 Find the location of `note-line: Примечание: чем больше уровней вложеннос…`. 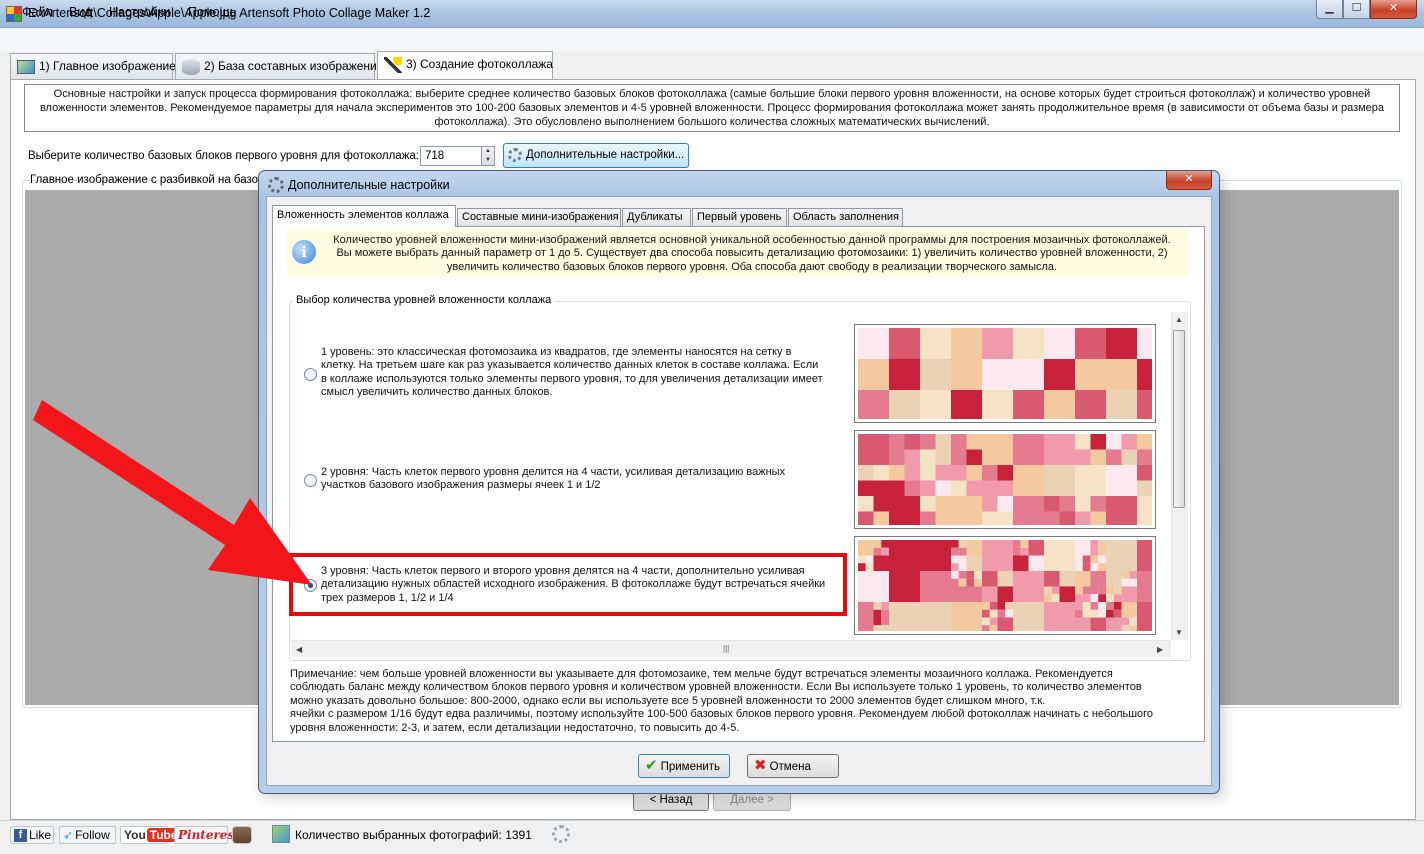

note-line: Примечание: чем больше уровней вложеннос… is located at coordinates (701, 674).